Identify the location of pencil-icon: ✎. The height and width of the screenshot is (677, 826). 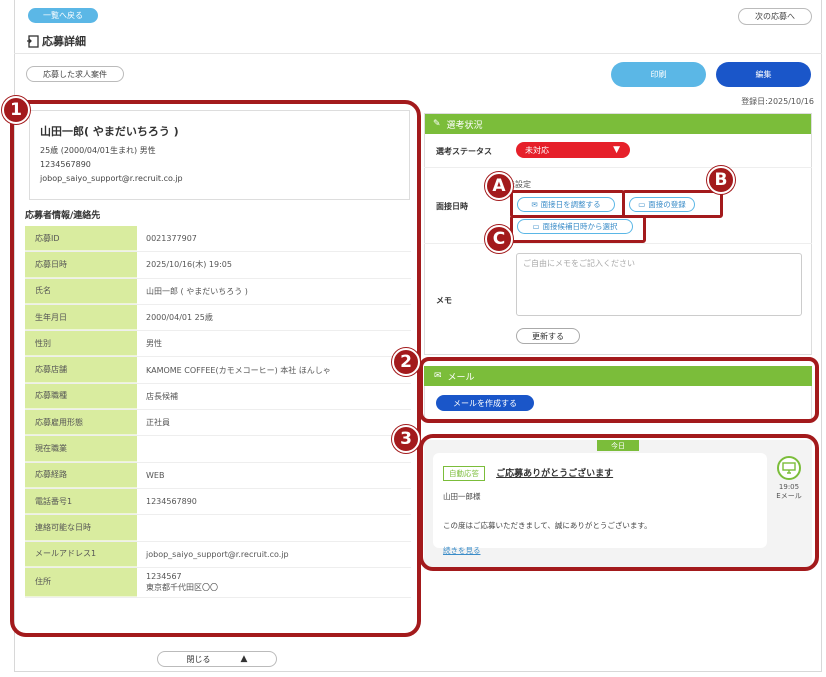
(437, 124).